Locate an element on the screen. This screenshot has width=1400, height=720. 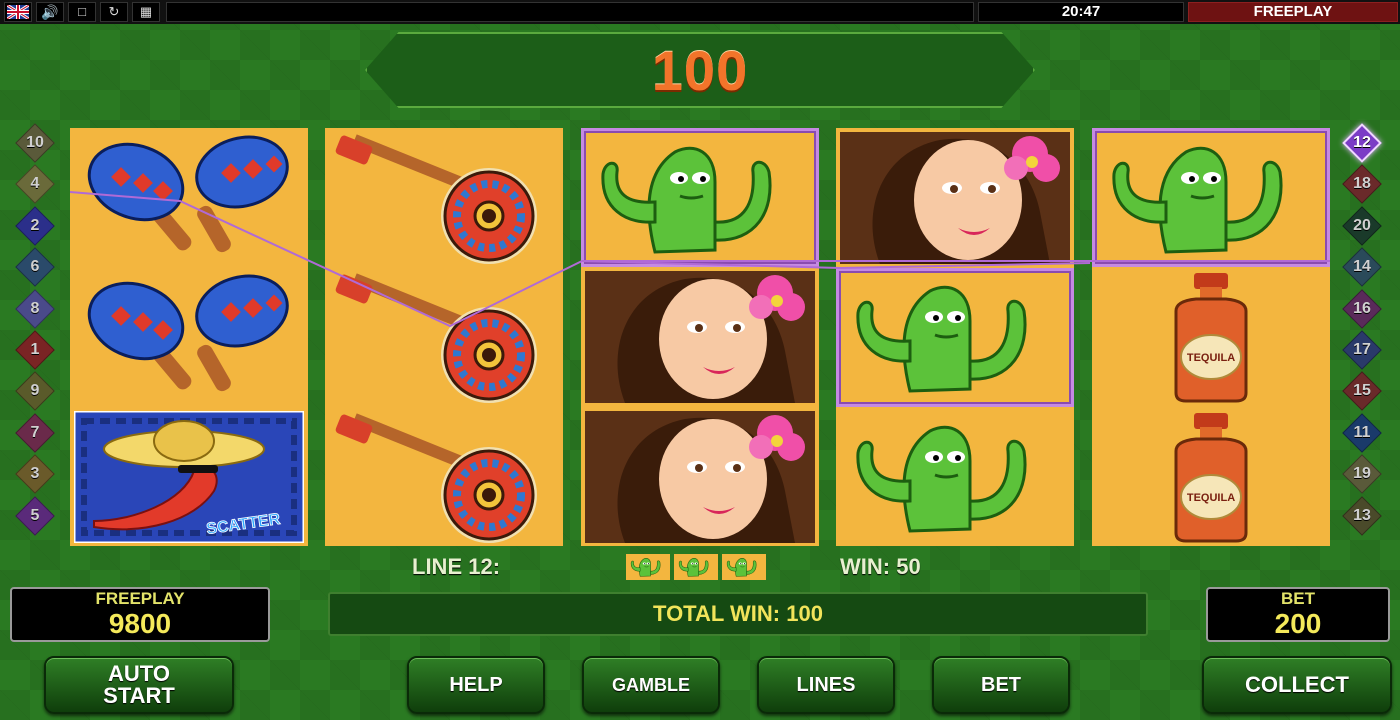
credits-caption: FREEPLAY is located at coordinates (140, 598).